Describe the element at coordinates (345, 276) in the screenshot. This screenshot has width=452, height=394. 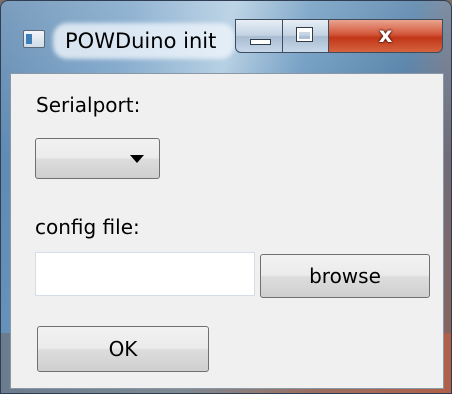
I see `browse-button: browse` at that location.